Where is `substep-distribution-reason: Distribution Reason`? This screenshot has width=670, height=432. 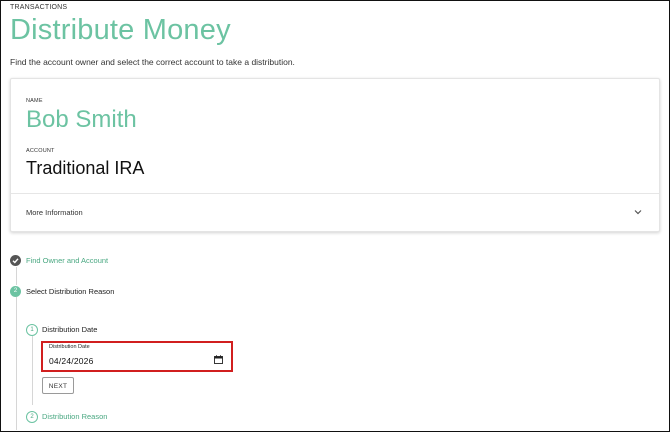 substep-distribution-reason: Distribution Reason is located at coordinates (74, 416).